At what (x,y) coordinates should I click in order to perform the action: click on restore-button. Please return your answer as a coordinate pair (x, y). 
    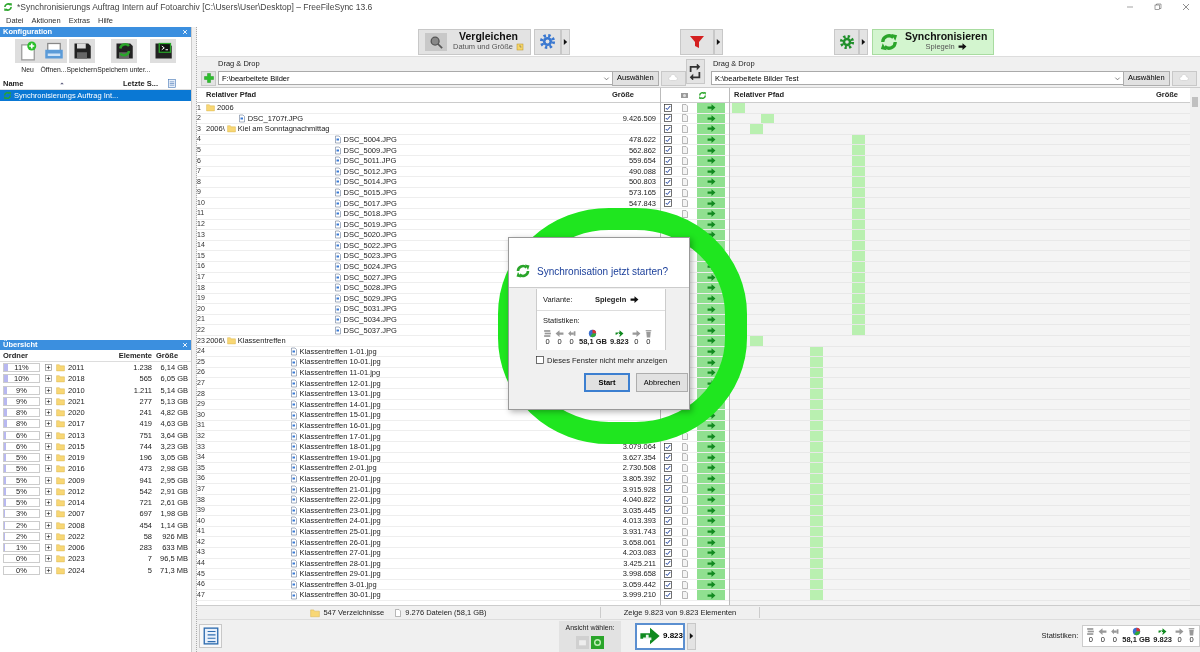
    Looking at the image, I should click on (1158, 7).